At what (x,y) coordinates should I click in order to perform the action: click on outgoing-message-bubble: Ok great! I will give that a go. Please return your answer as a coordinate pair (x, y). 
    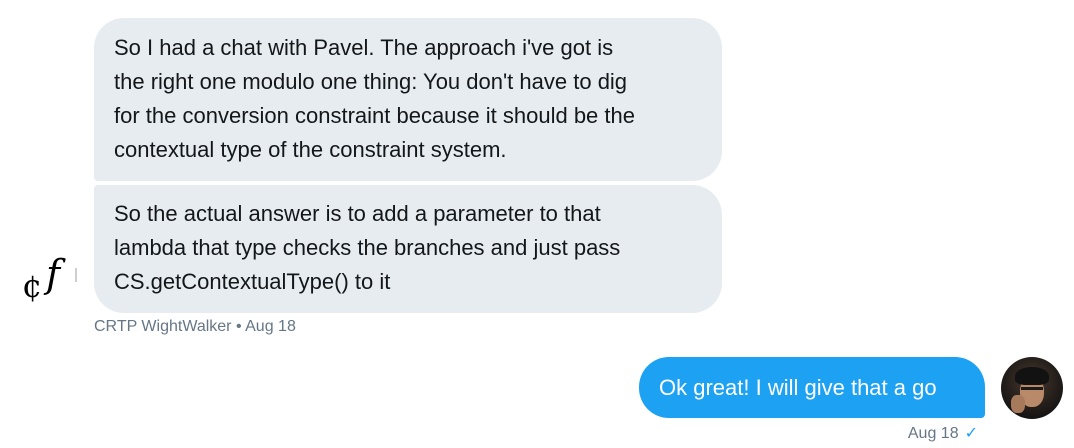
    Looking at the image, I should click on (812, 387).